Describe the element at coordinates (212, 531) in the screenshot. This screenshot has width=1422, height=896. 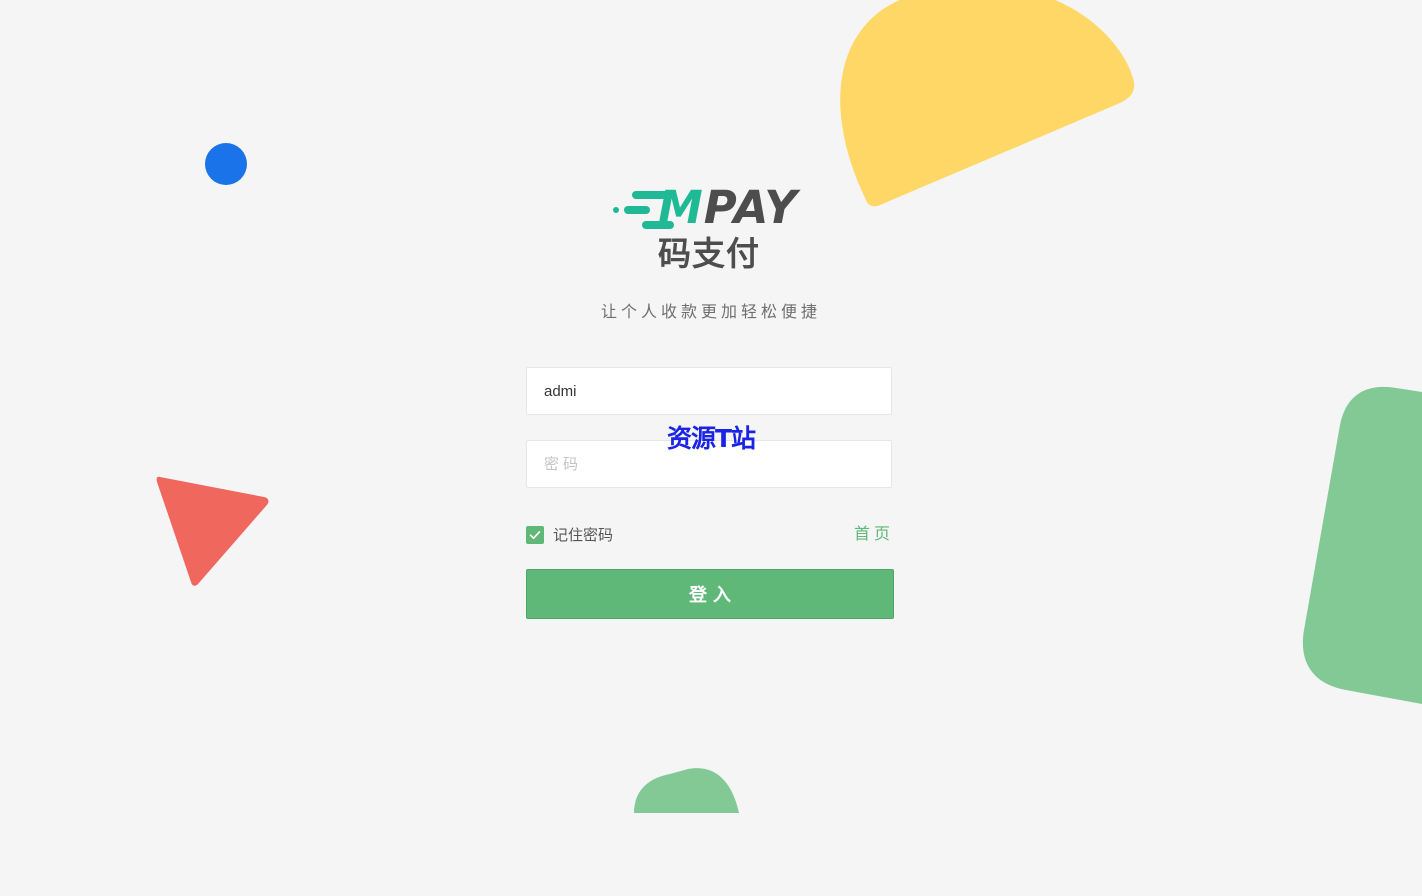
I see `decor-red-triangle` at that location.